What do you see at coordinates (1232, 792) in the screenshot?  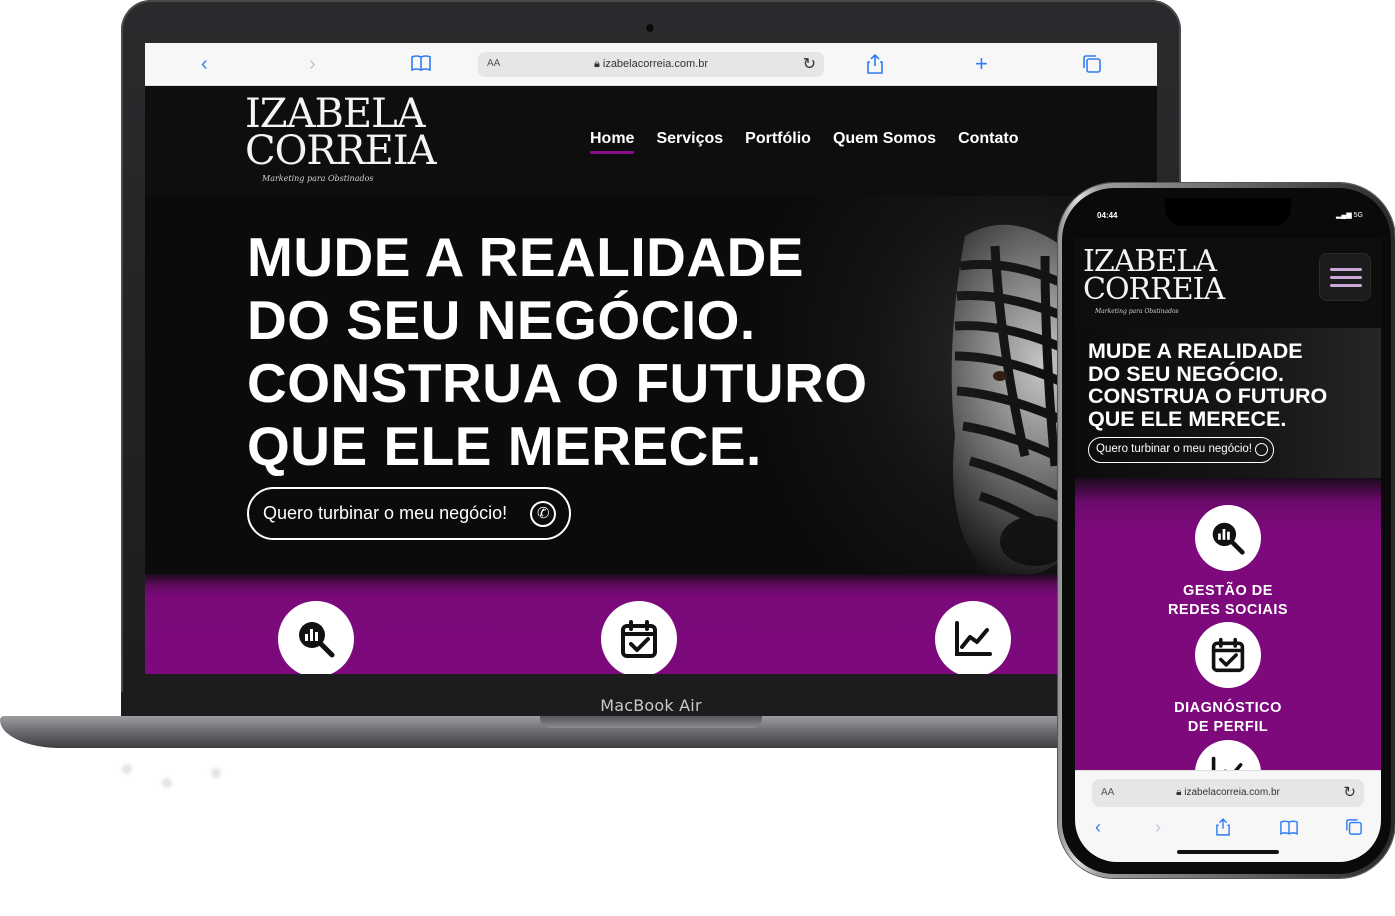 I see `mobile-url-value: izabelacorreia.com.br` at bounding box center [1232, 792].